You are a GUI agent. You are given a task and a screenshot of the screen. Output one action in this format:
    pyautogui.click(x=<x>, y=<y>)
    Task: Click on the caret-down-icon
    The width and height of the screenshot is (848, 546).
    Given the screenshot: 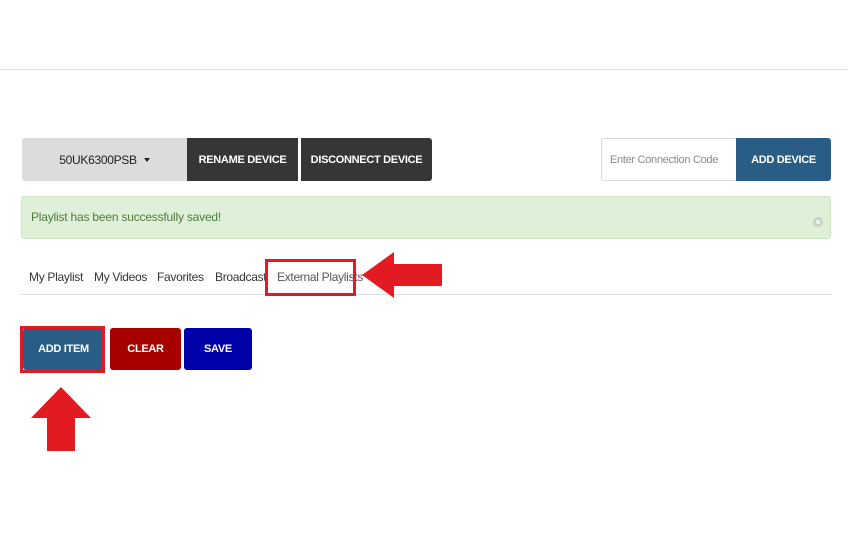 What is the action you would take?
    pyautogui.click(x=146, y=159)
    